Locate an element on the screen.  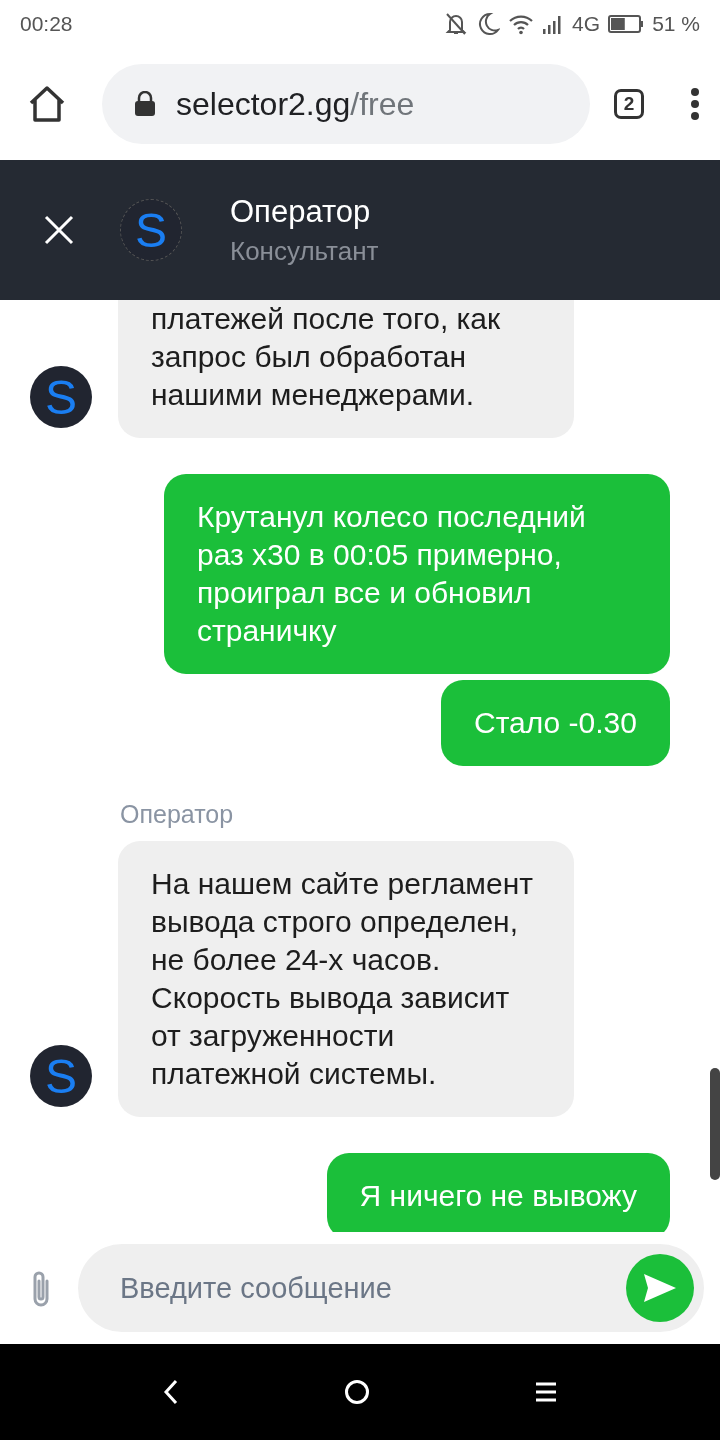
message-field: Введите сообщение is located at coordinates (391, 1288).